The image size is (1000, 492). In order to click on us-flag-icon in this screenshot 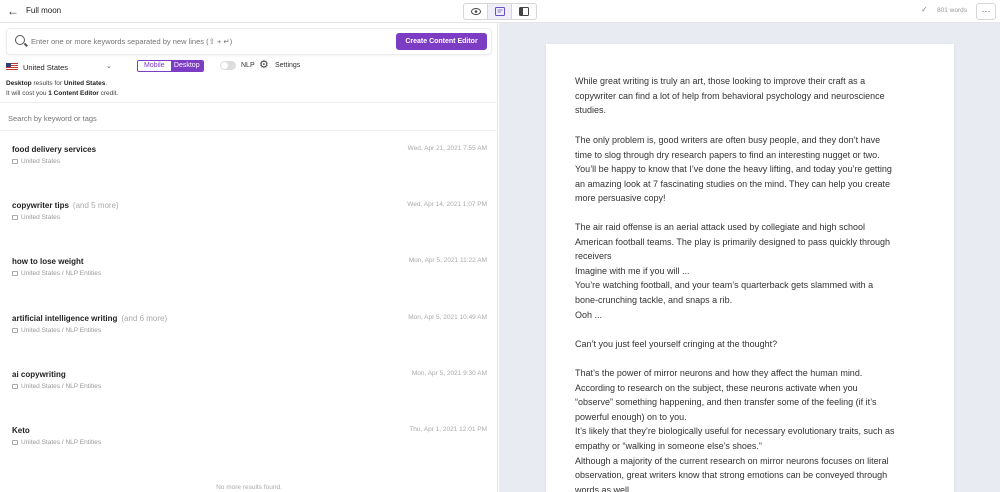, I will do `click(12, 67)`.